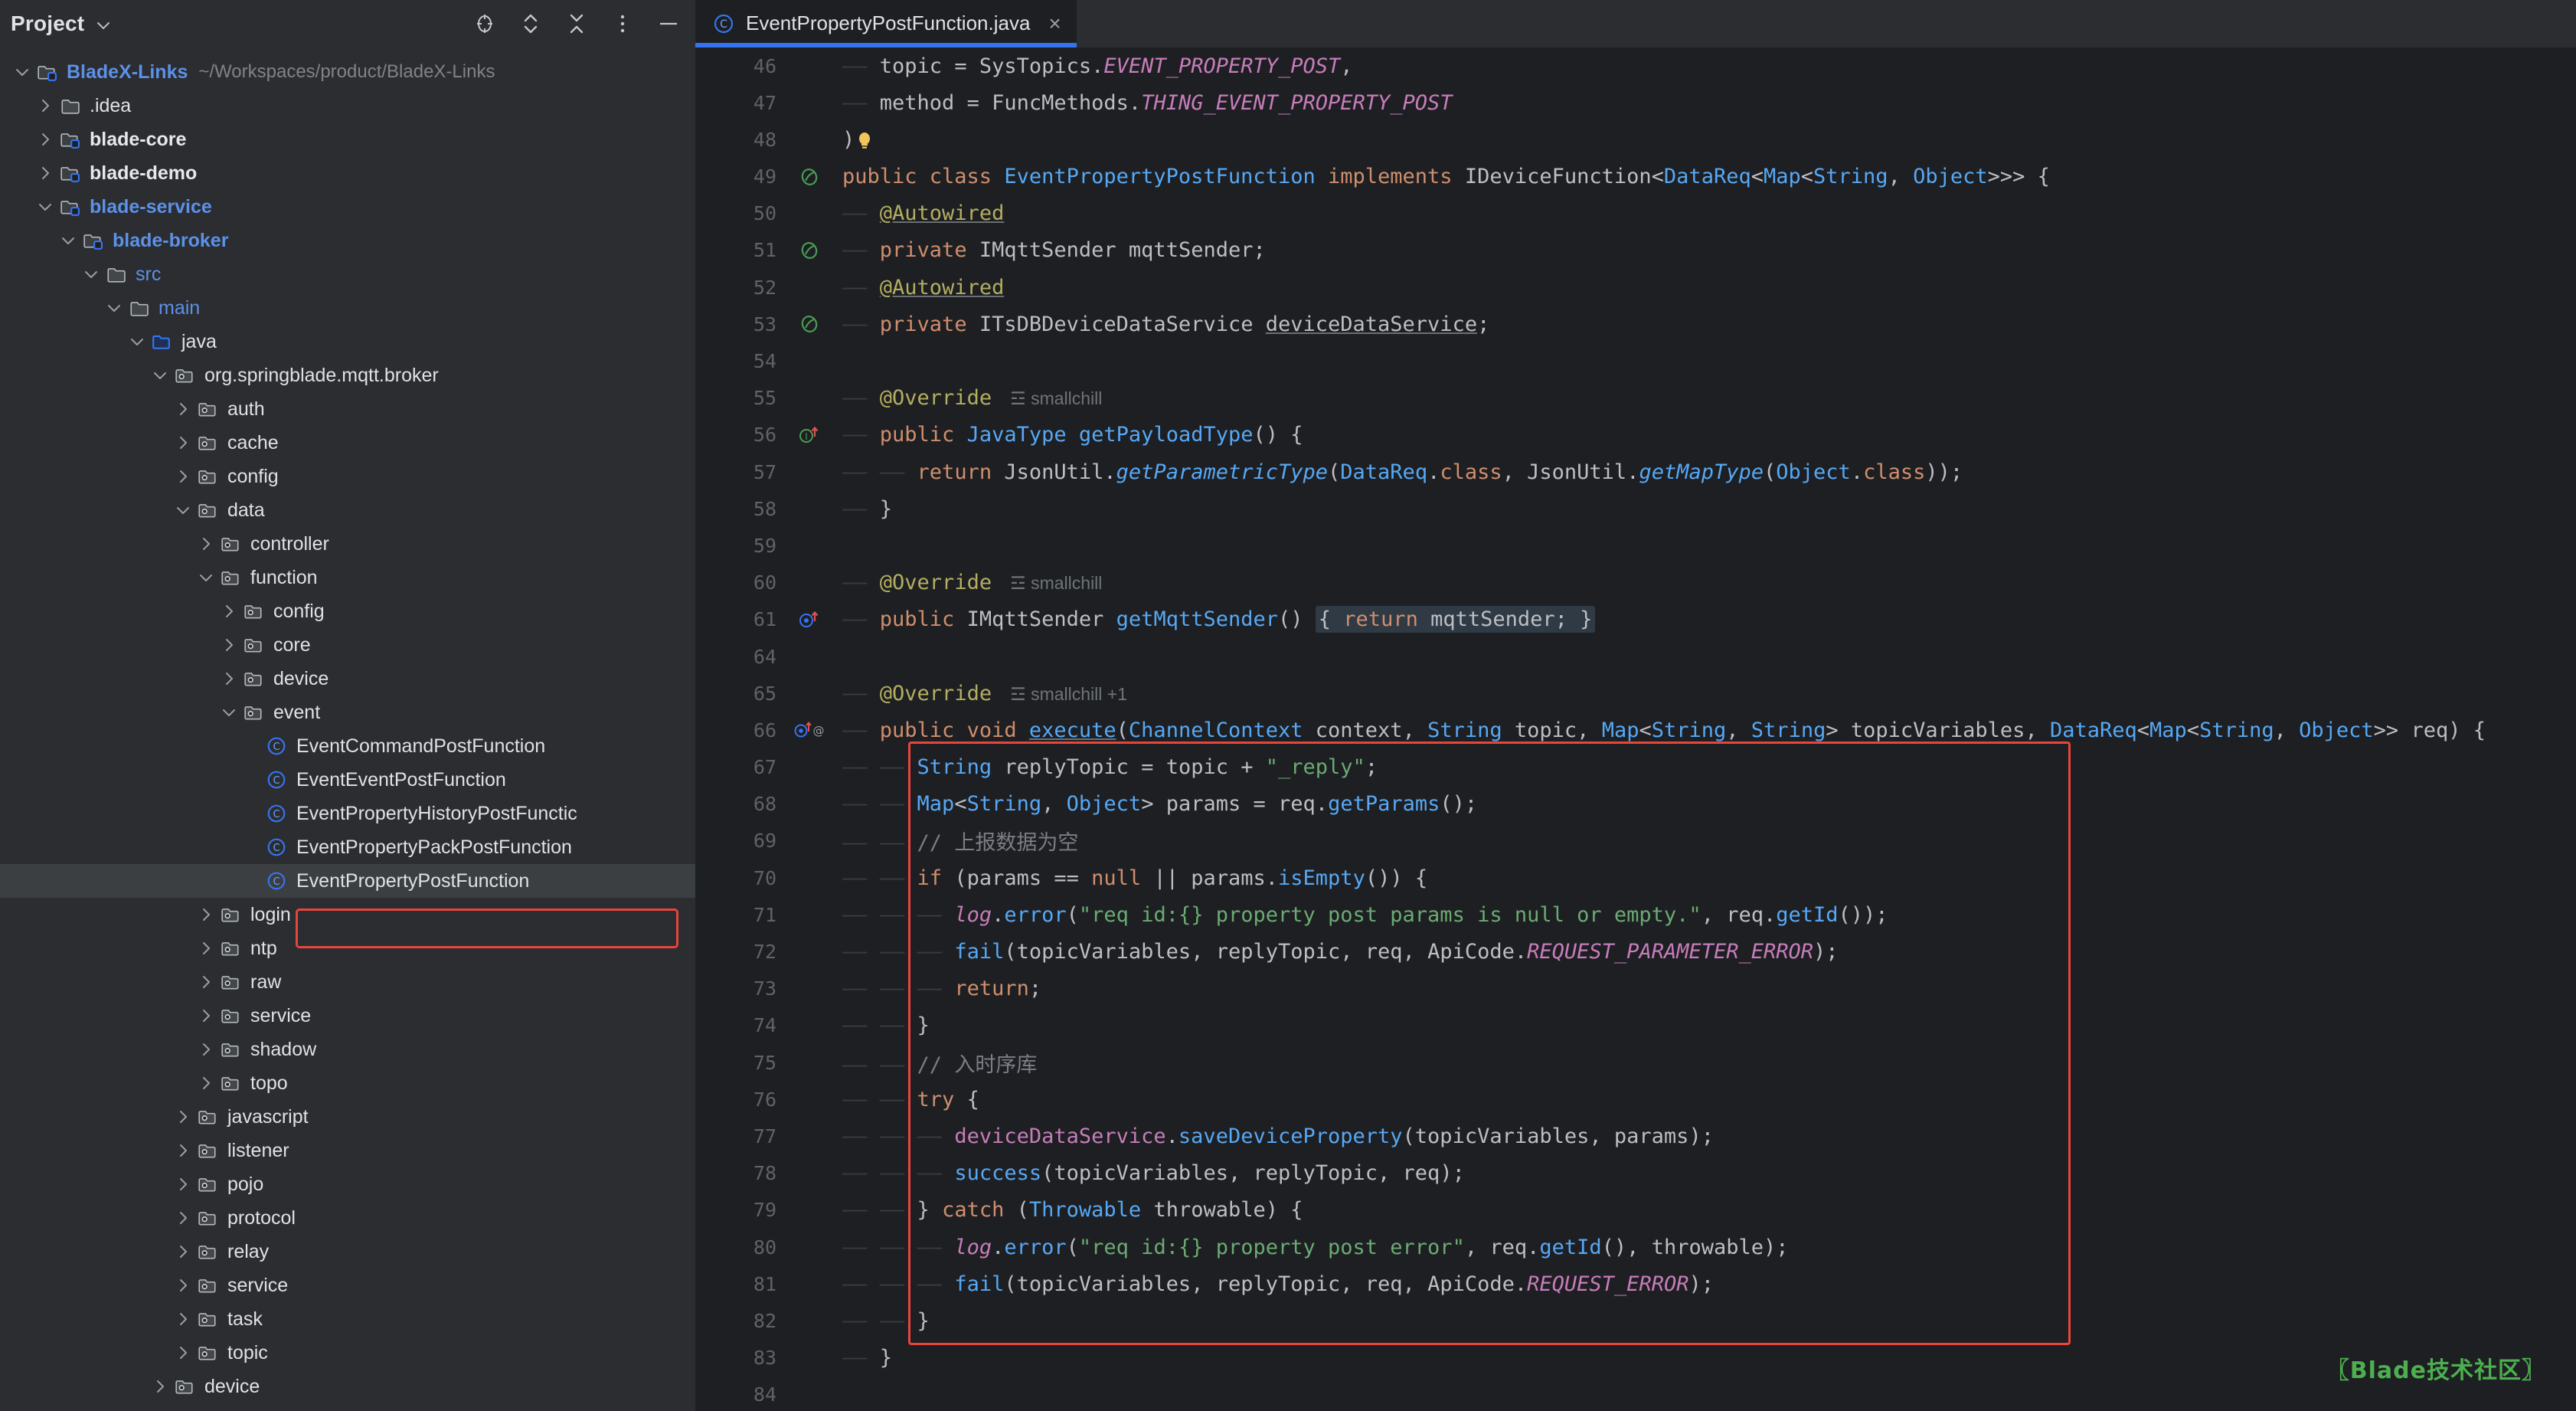 The height and width of the screenshot is (1411, 2576). Describe the element at coordinates (809, 139) in the screenshot. I see `gutter-empty` at that location.